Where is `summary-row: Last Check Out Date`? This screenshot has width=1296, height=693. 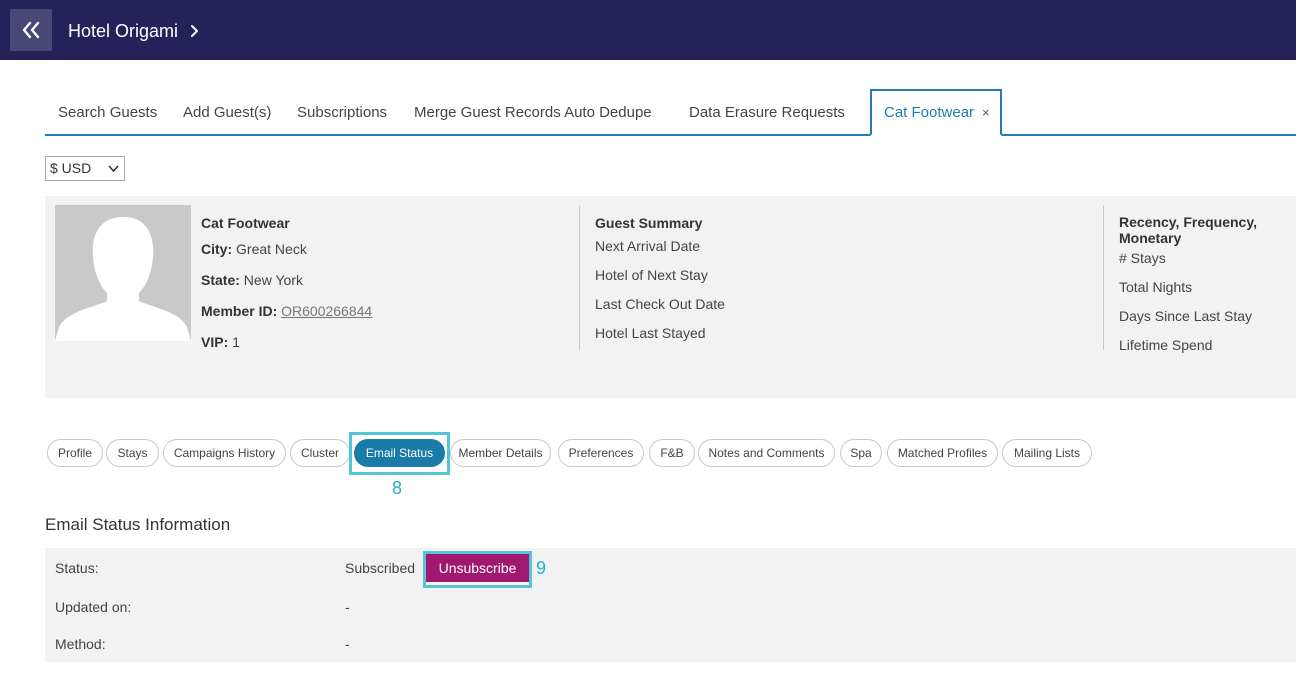 summary-row: Last Check Out Date is located at coordinates (660, 304).